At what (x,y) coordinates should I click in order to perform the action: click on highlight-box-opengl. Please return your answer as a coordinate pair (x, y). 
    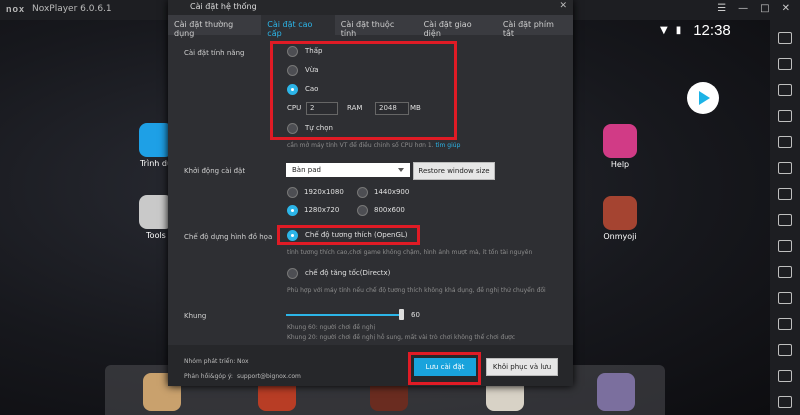
    Looking at the image, I should click on (348, 235).